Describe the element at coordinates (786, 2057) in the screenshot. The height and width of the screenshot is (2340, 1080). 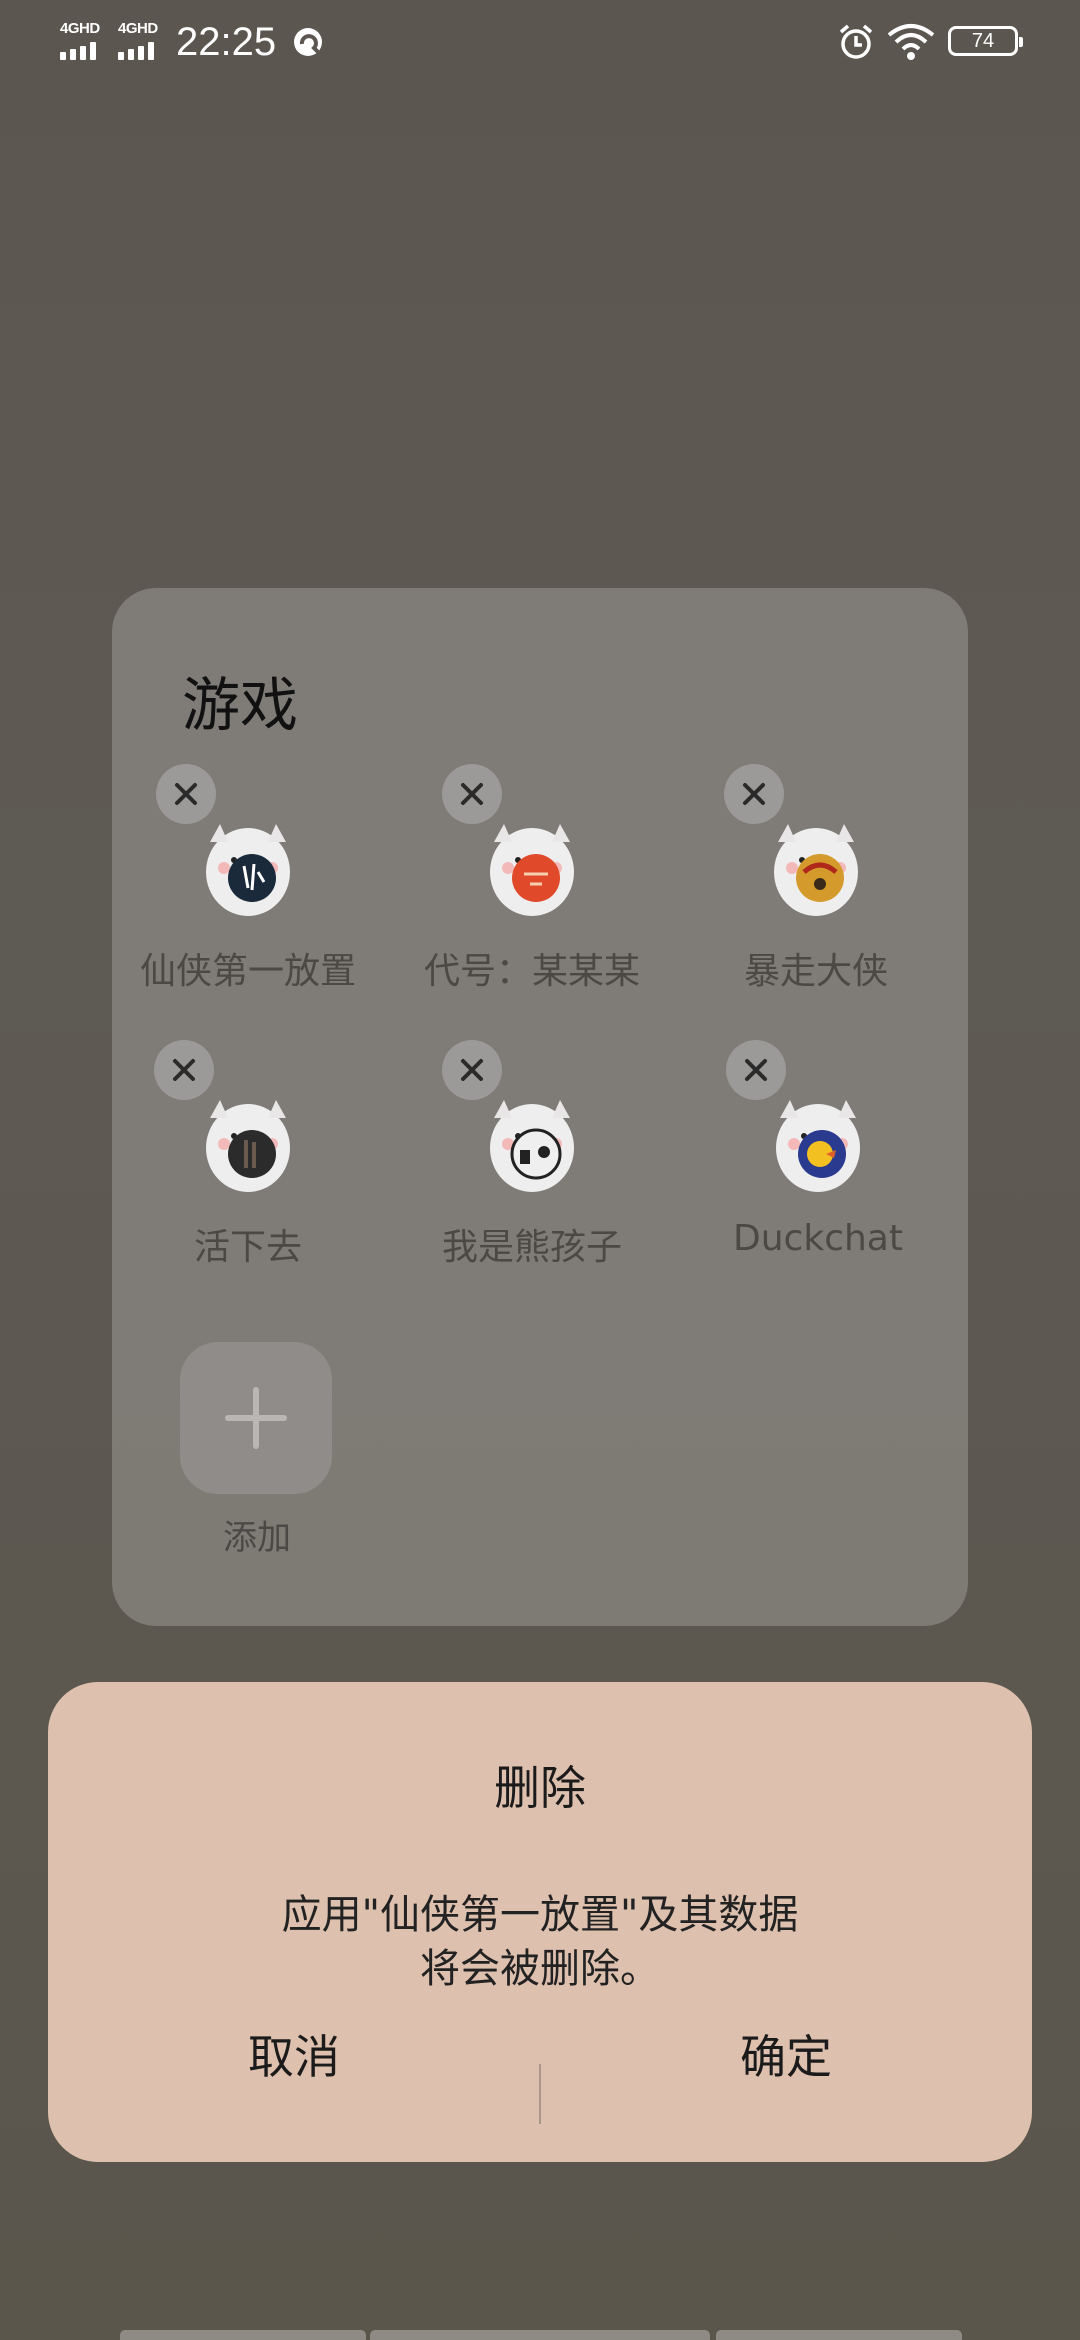
I see `confirm-button: 确定` at that location.